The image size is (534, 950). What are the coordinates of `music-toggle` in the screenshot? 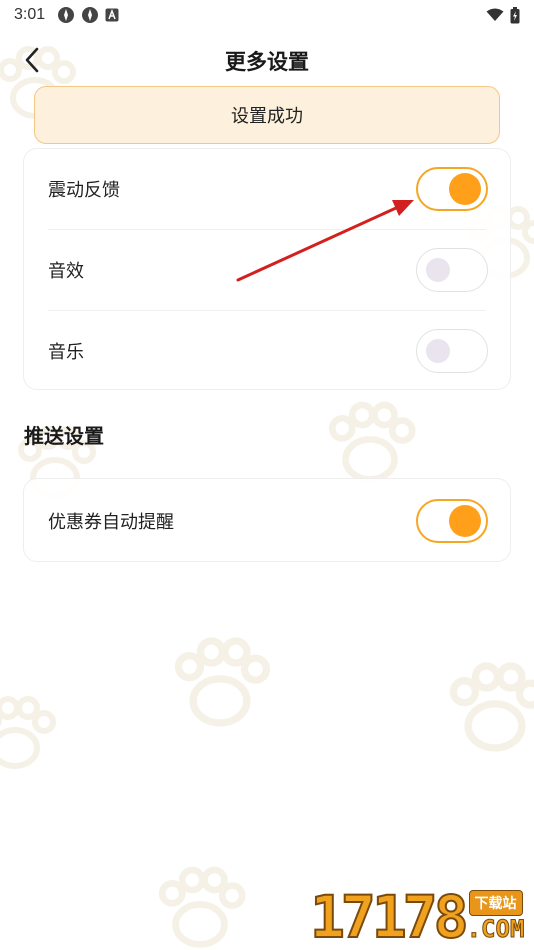 It's located at (452, 351).